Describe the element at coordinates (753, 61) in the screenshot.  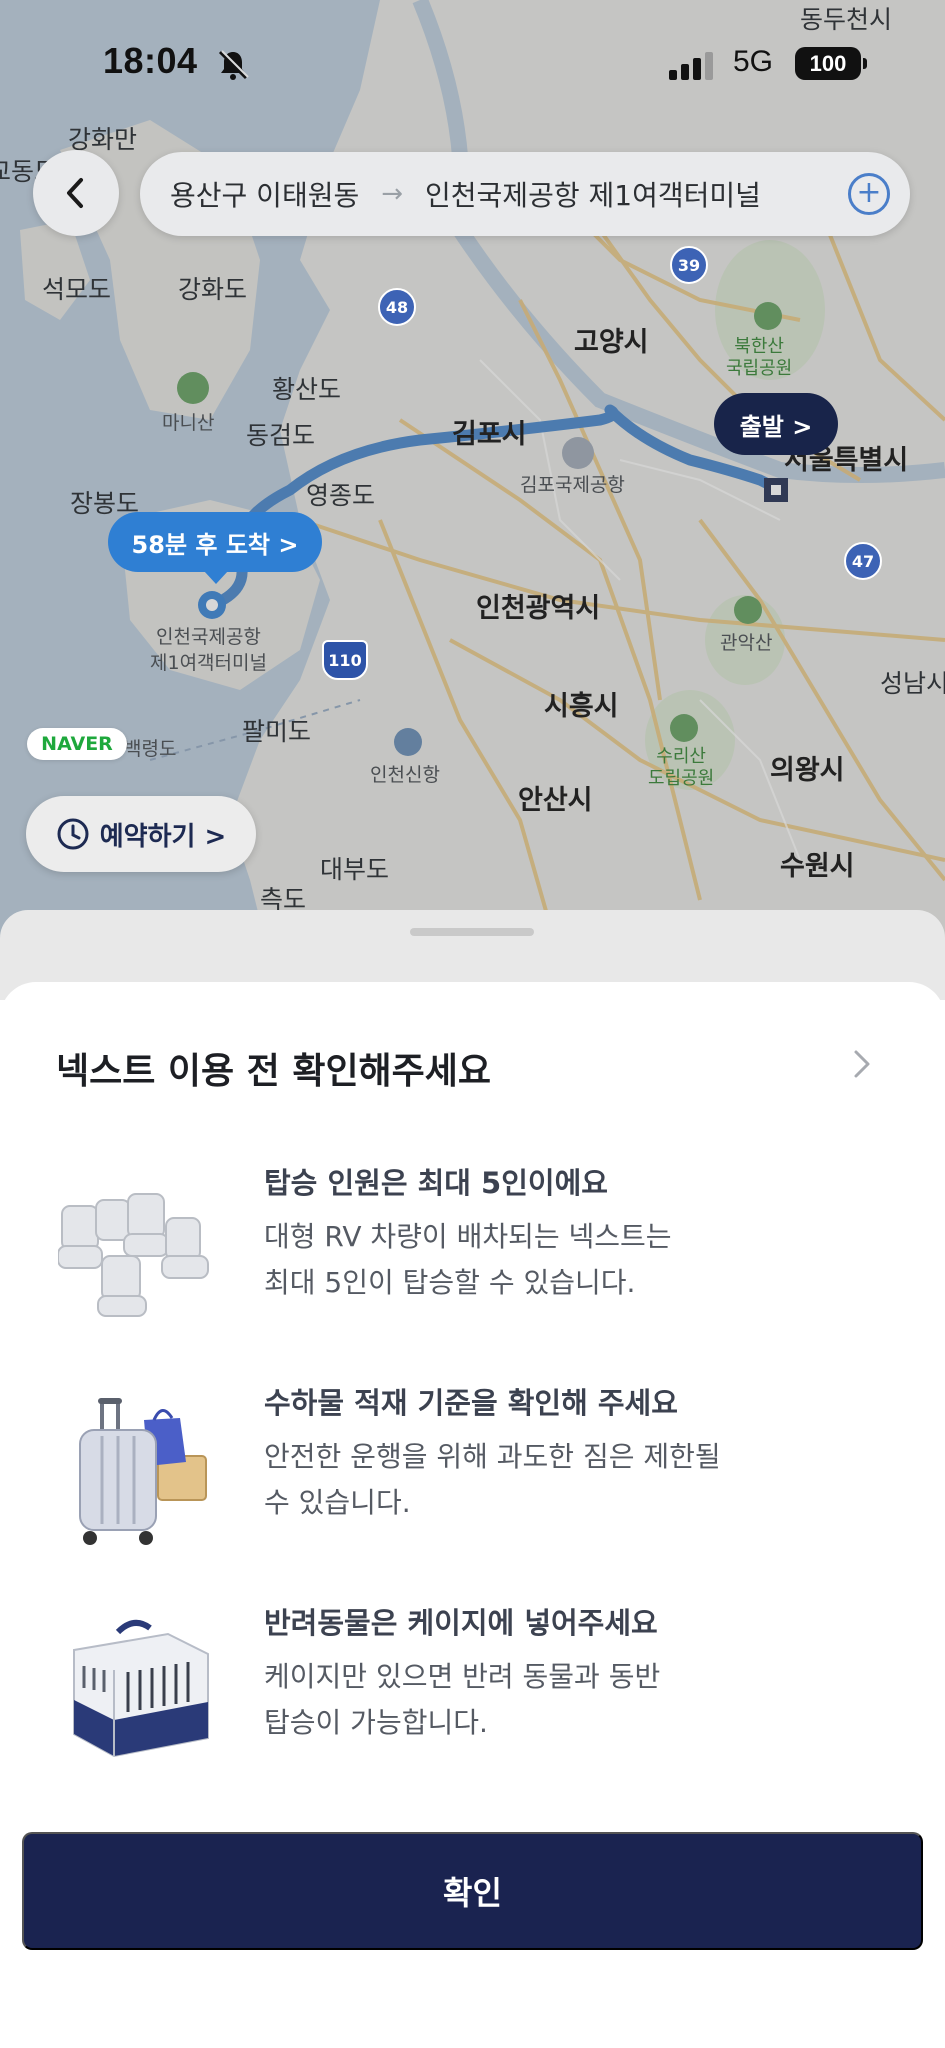
I see `network-type: 5G` at that location.